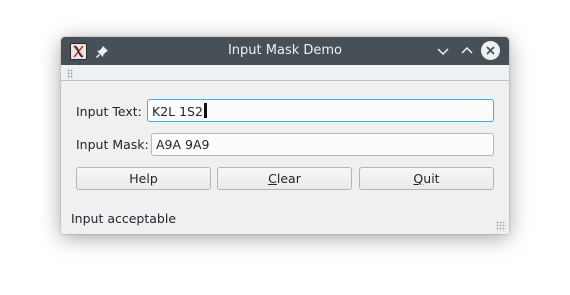  Describe the element at coordinates (320, 110) in the screenshot. I see `input-text-field: K2L 1S2` at that location.